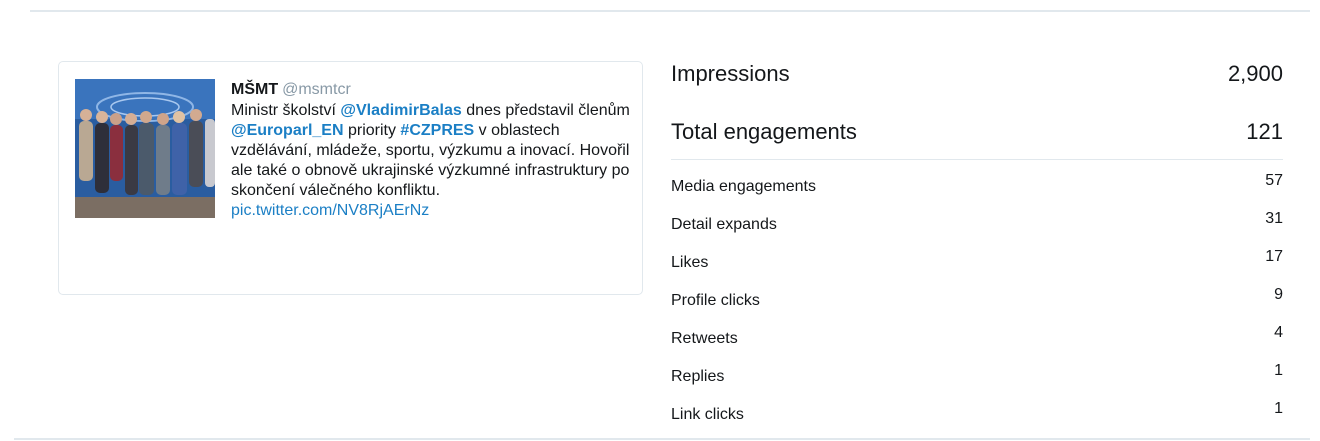 The image size is (1320, 441). What do you see at coordinates (287, 130) in the screenshot?
I see `tweet-mention-link: @Europarl_EN` at bounding box center [287, 130].